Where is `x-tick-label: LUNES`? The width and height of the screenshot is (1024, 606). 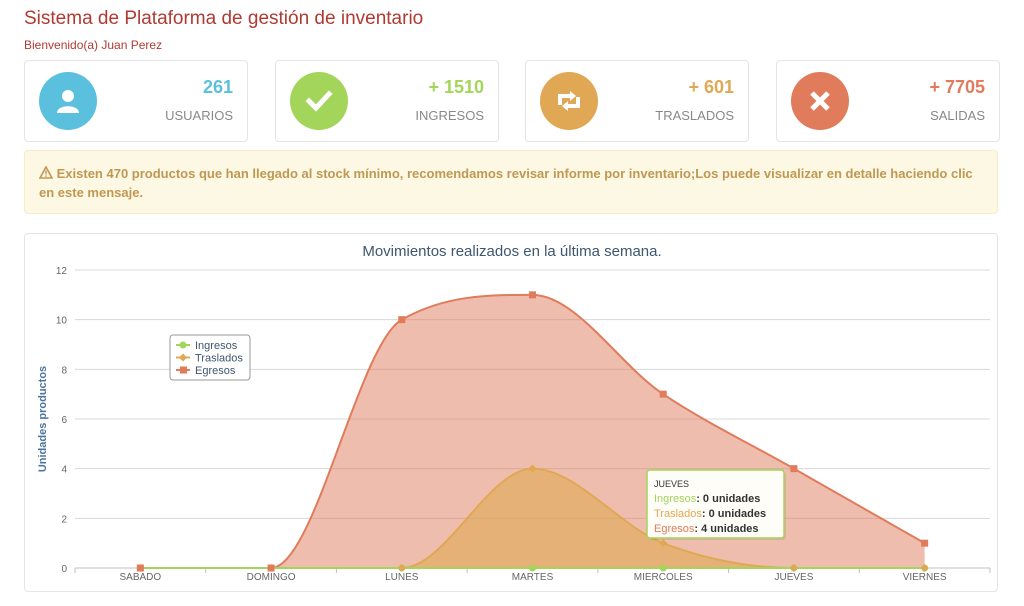
x-tick-label: LUNES is located at coordinates (402, 577).